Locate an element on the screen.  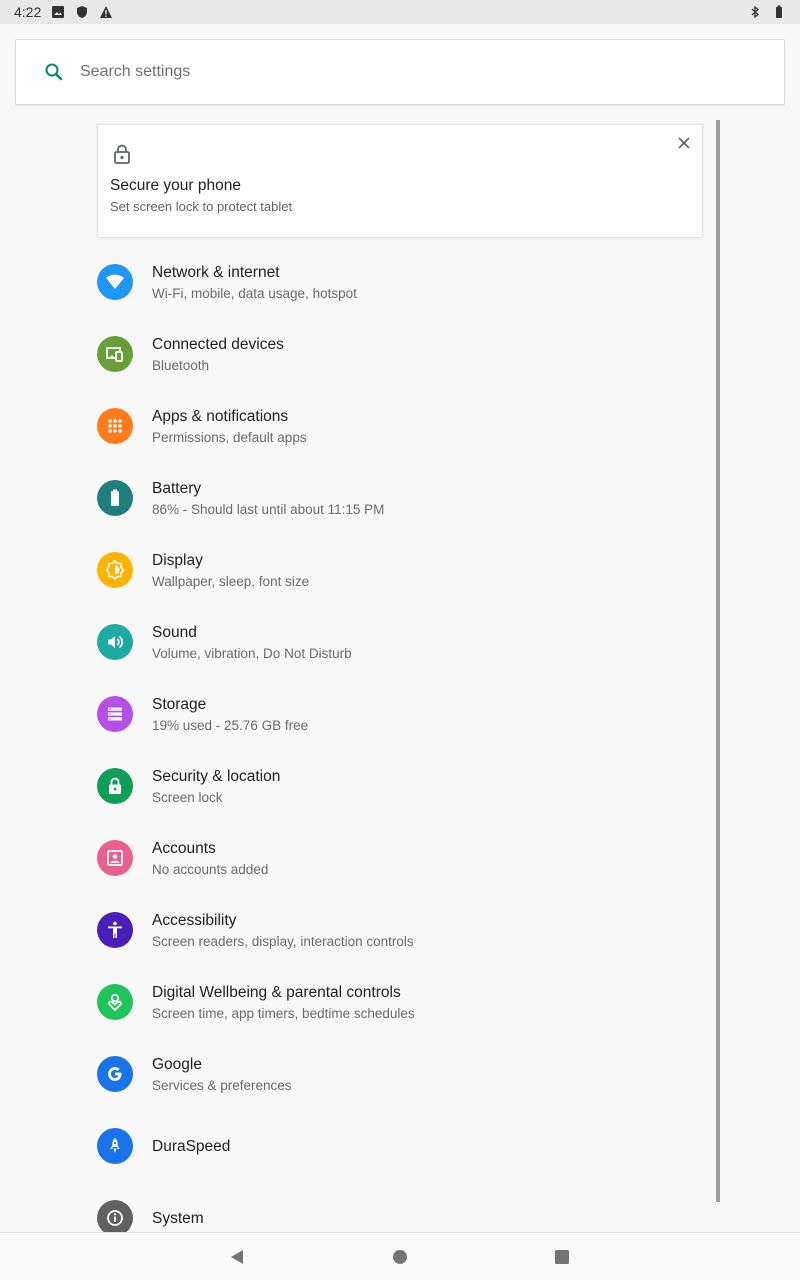
suggestion-title: Secure your phone is located at coordinates (175, 185).